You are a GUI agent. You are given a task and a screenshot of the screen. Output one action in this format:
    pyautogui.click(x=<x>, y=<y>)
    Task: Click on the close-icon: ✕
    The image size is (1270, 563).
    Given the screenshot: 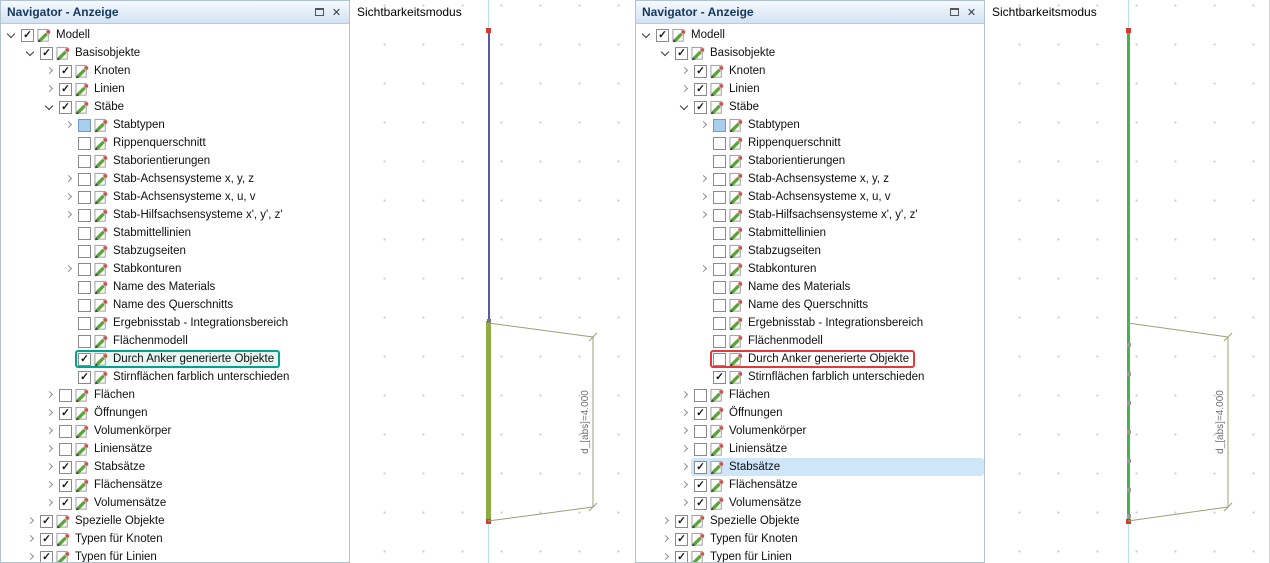 What is the action you would take?
    pyautogui.click(x=971, y=12)
    